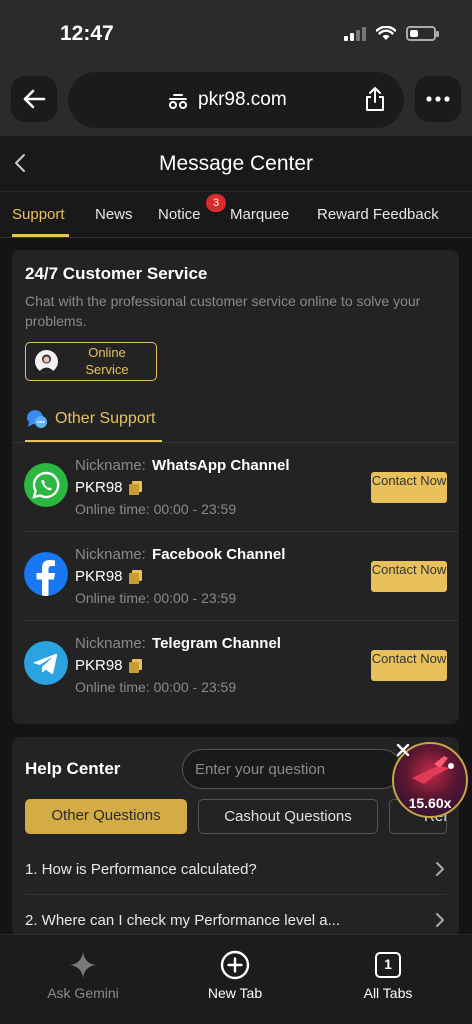 This screenshot has width=472, height=1024. I want to click on active-tab-indicator, so click(40, 235).